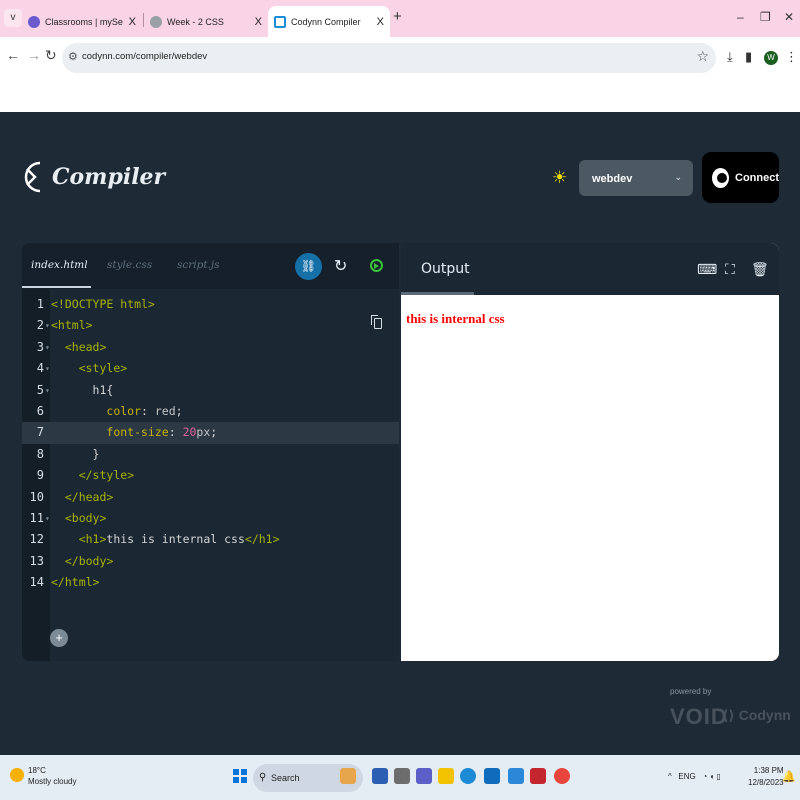 The height and width of the screenshot is (800, 800). I want to click on wifi-volume-battery-icon: ◔ ◖ ▯, so click(711, 776).